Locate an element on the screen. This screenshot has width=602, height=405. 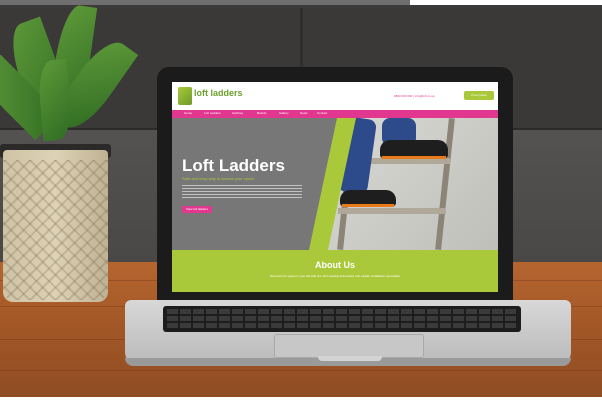
nav-item-boards: Boards is located at coordinates (262, 113).